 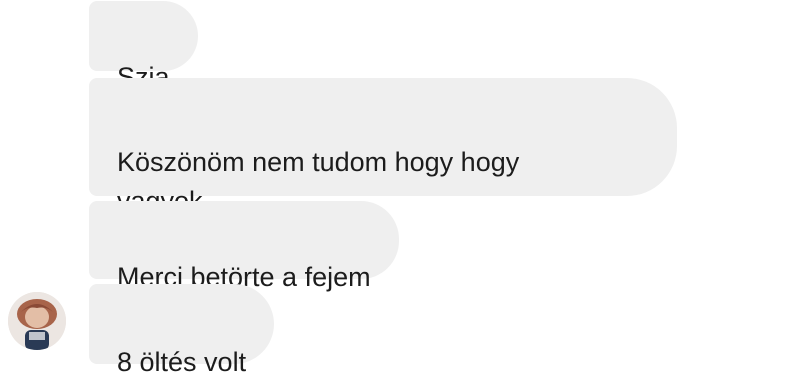 I want to click on message-bubble: Merci betörte a fejem, so click(x=244, y=246).